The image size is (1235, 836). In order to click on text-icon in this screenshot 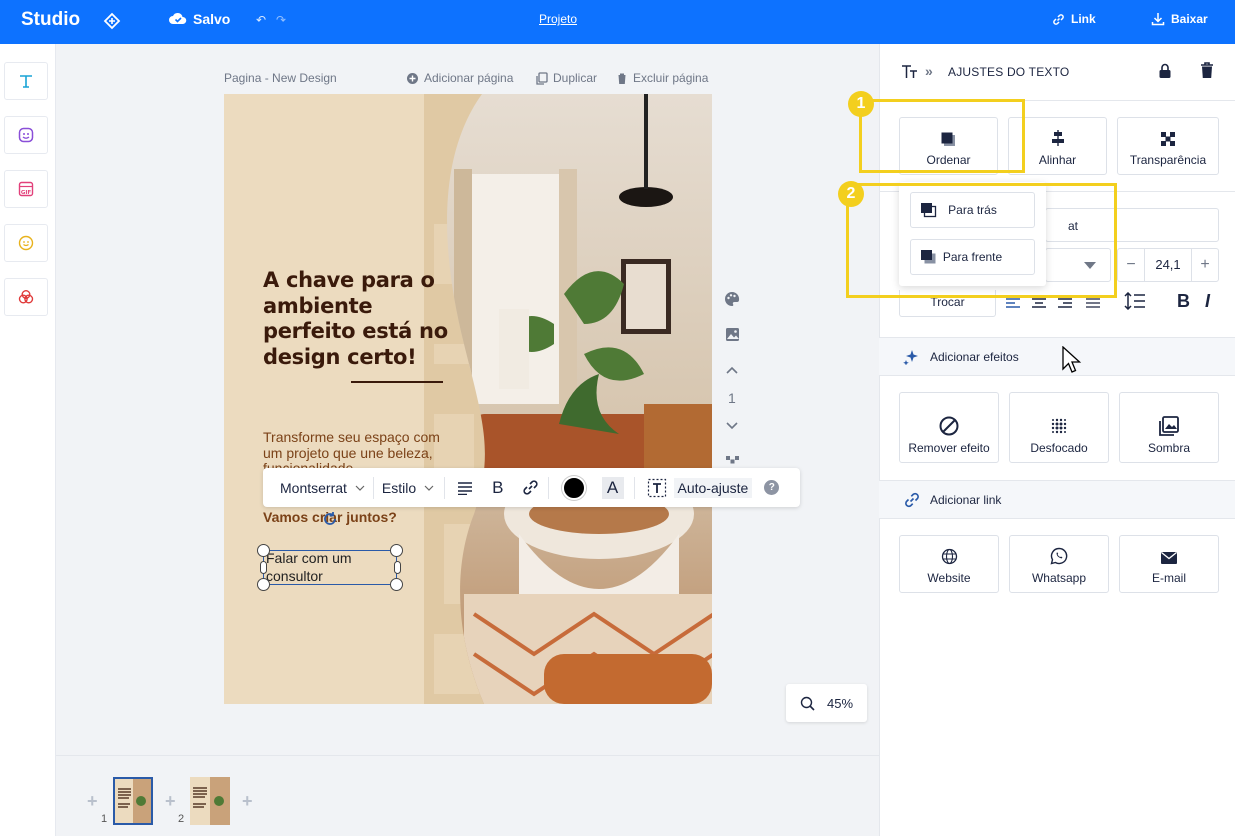, I will do `click(26, 81)`.